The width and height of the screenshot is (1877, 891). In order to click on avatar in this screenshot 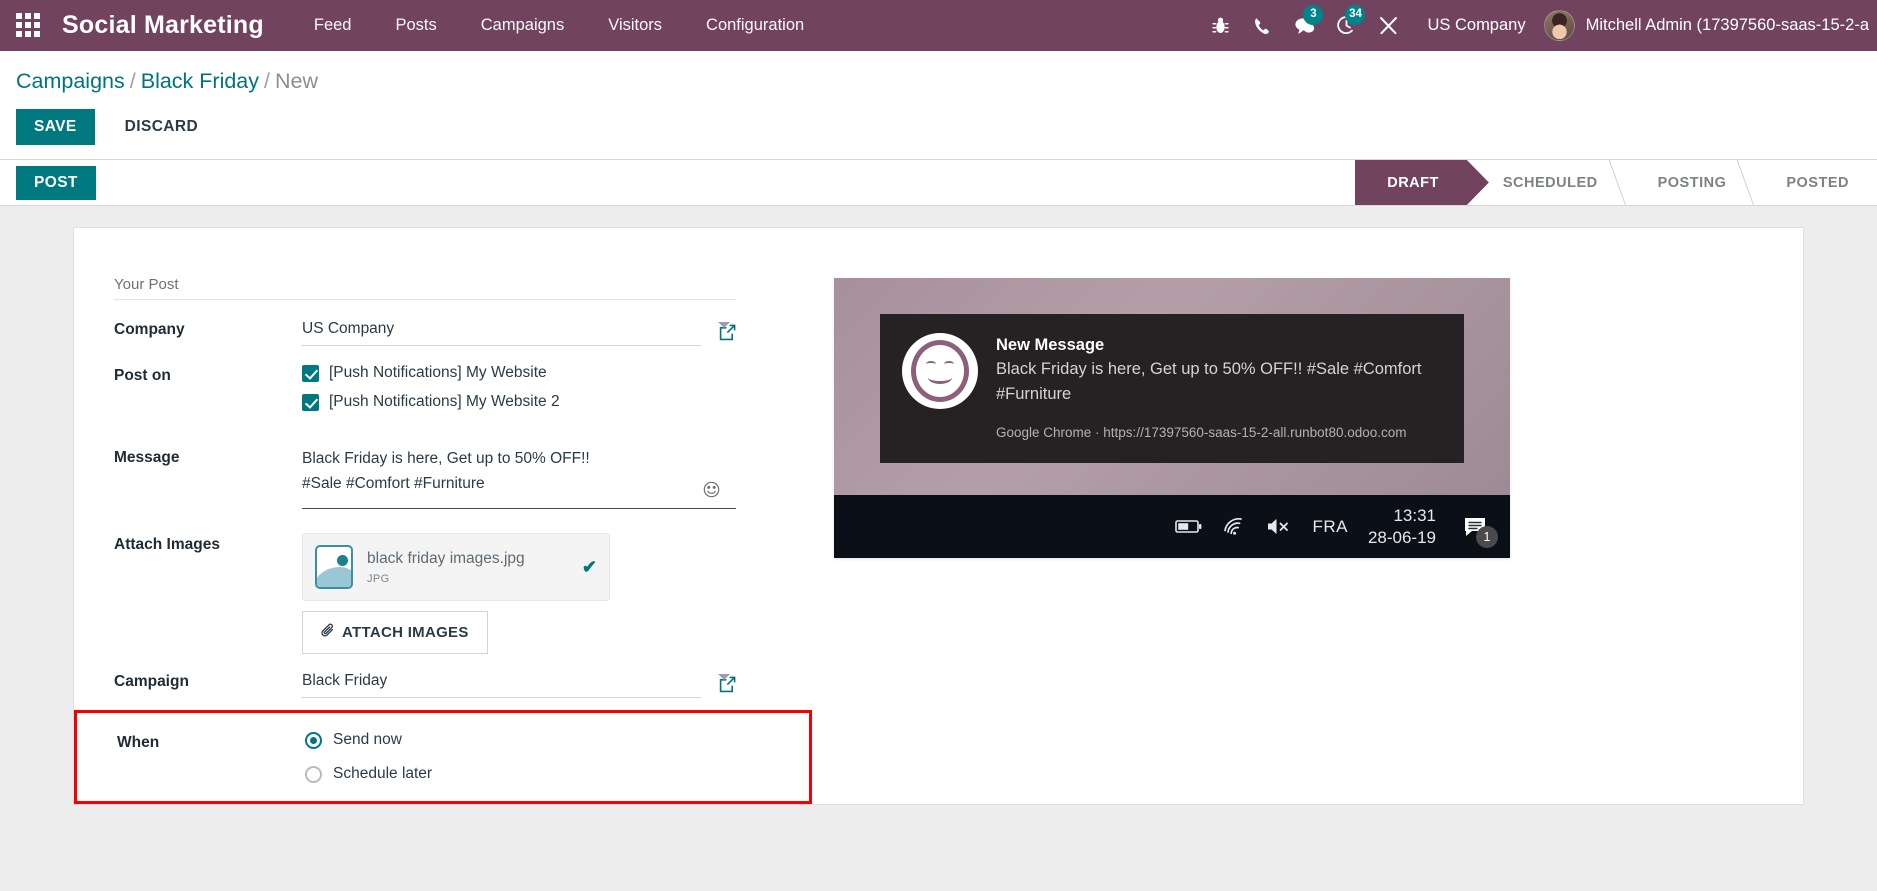, I will do `click(1559, 25)`.